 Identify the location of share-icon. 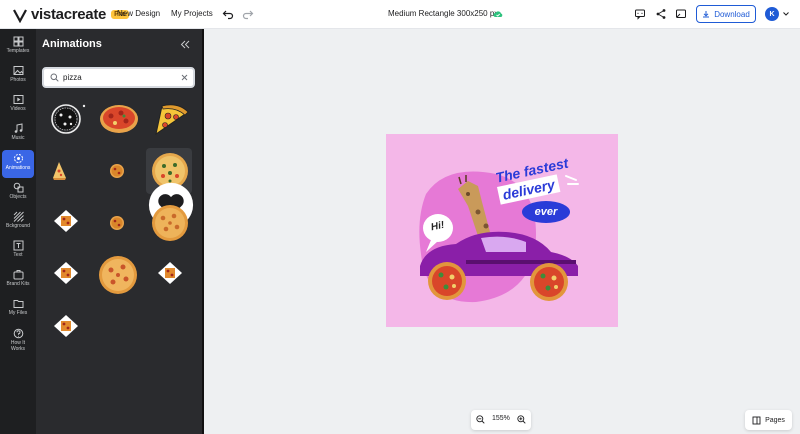
(661, 14).